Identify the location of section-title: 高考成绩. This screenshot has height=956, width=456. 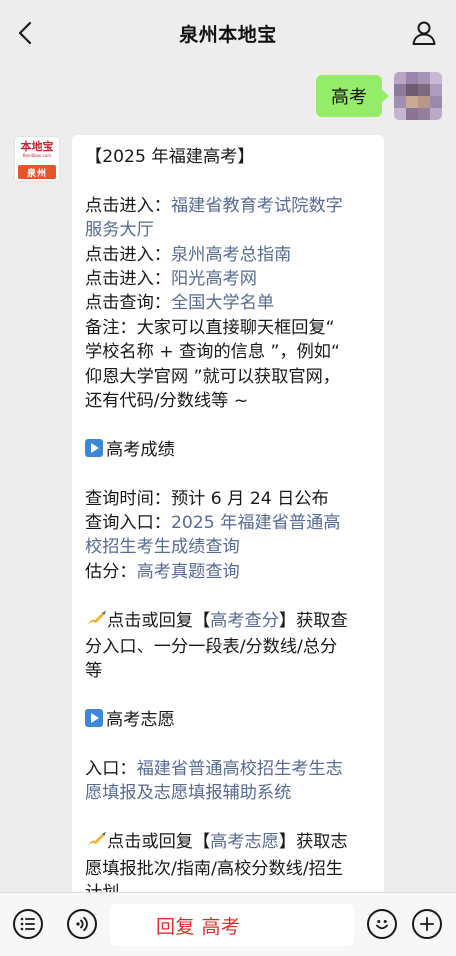
(140, 449).